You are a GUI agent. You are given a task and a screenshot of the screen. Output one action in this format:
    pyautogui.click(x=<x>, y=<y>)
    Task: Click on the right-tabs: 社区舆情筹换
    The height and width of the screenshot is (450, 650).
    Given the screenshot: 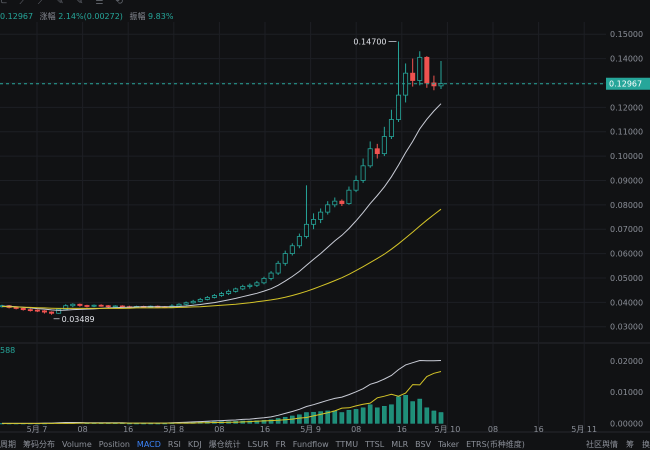 What is the action you would take?
    pyautogui.click(x=614, y=444)
    